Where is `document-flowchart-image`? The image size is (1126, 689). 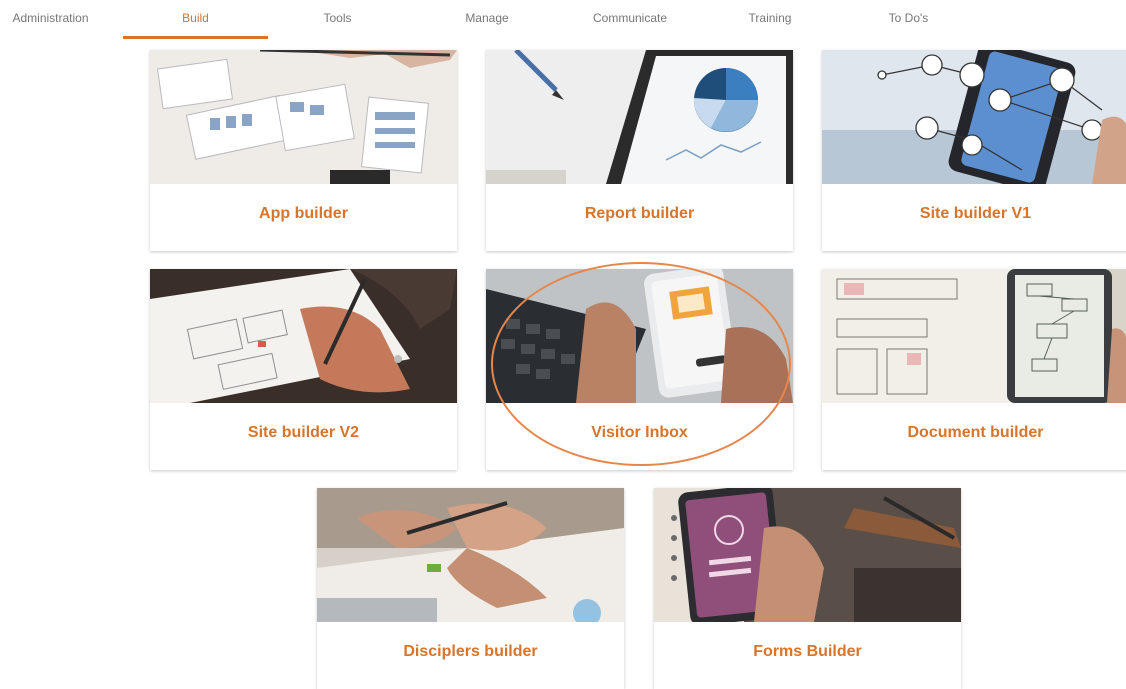
document-flowchart-image is located at coordinates (974, 336).